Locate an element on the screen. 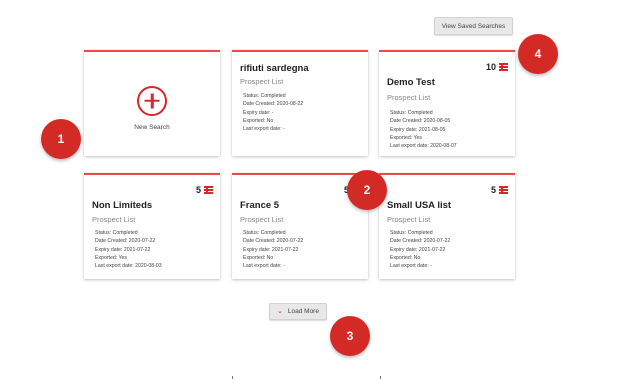  annotation-marker-1: 1 is located at coordinates (61, 139).